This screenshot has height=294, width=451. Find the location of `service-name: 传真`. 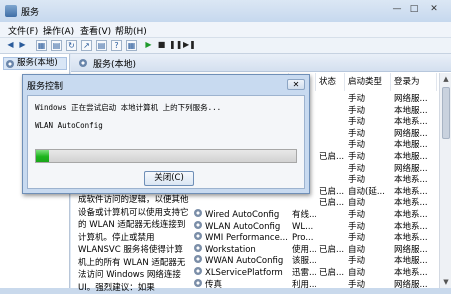

service-name: 传真 is located at coordinates (214, 284).